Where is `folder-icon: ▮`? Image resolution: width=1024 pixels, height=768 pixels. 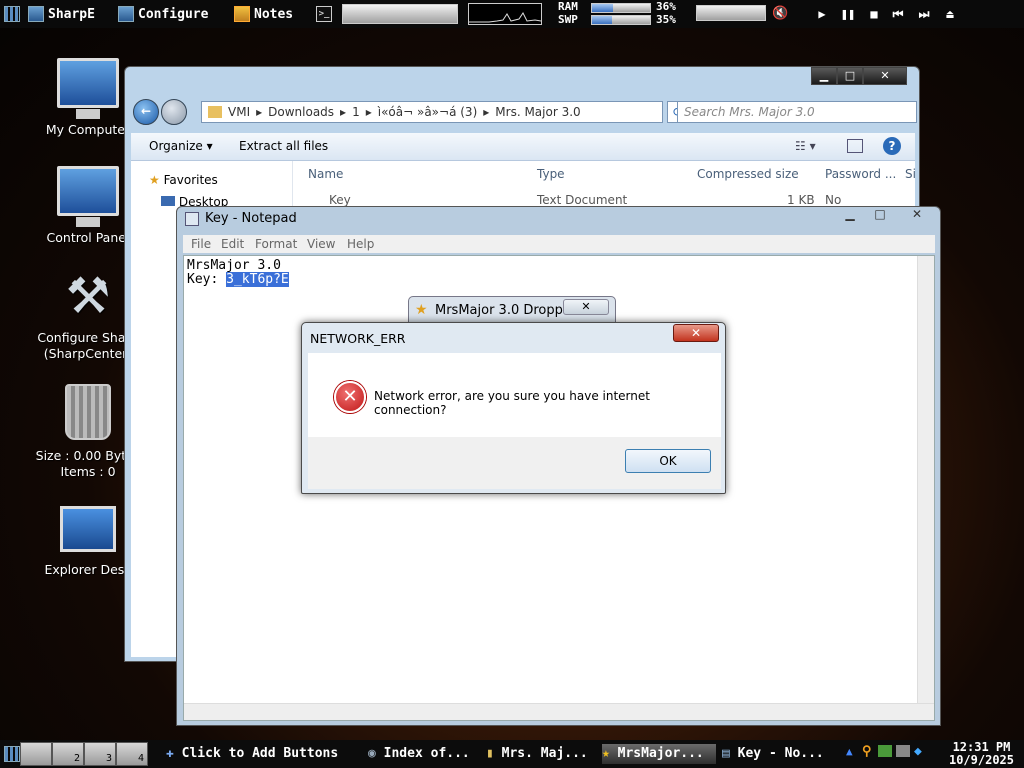
folder-icon: ▮ is located at coordinates (490, 753).